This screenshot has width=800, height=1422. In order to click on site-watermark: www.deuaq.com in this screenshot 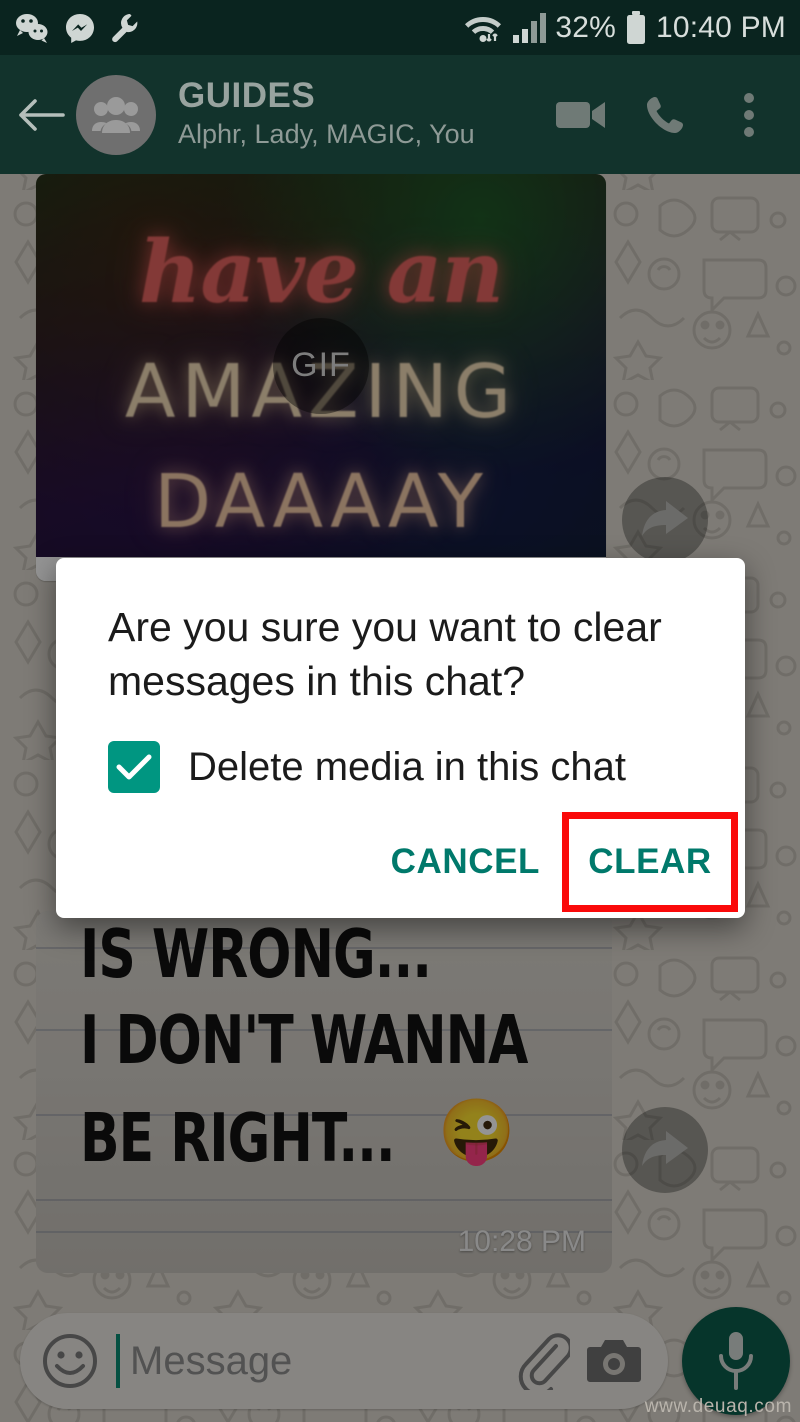, I will do `click(718, 1406)`.